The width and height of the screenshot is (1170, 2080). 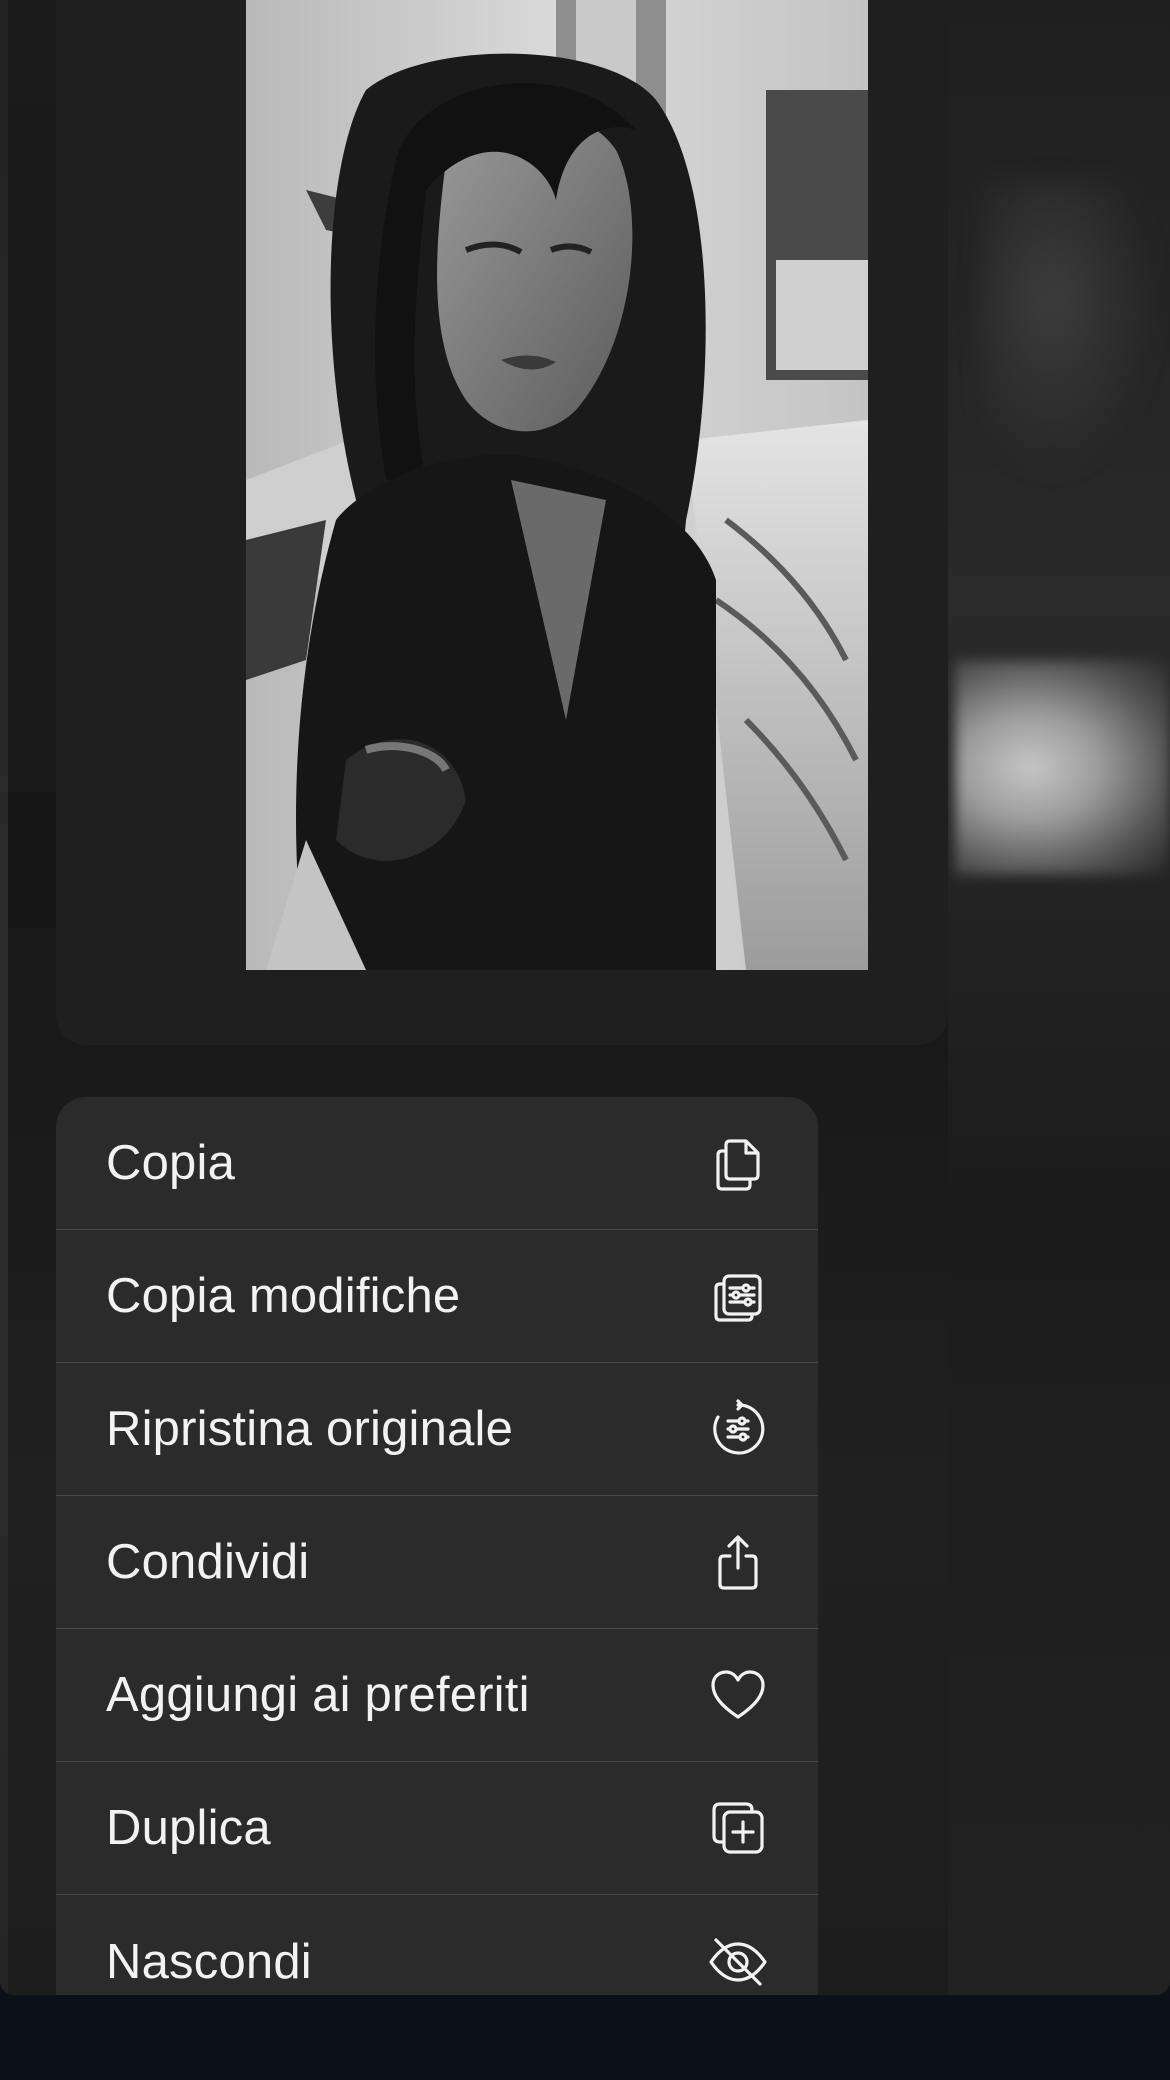 What do you see at coordinates (738, 1695) in the screenshot?
I see `heart-icon` at bounding box center [738, 1695].